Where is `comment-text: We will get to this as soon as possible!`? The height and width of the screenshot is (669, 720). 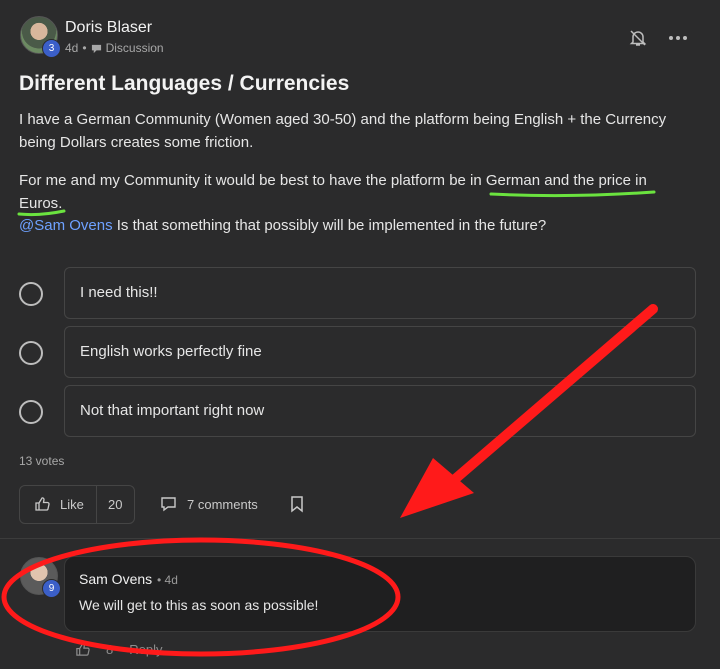
comment-text: We will get to this as soon as possible! is located at coordinates (199, 605).